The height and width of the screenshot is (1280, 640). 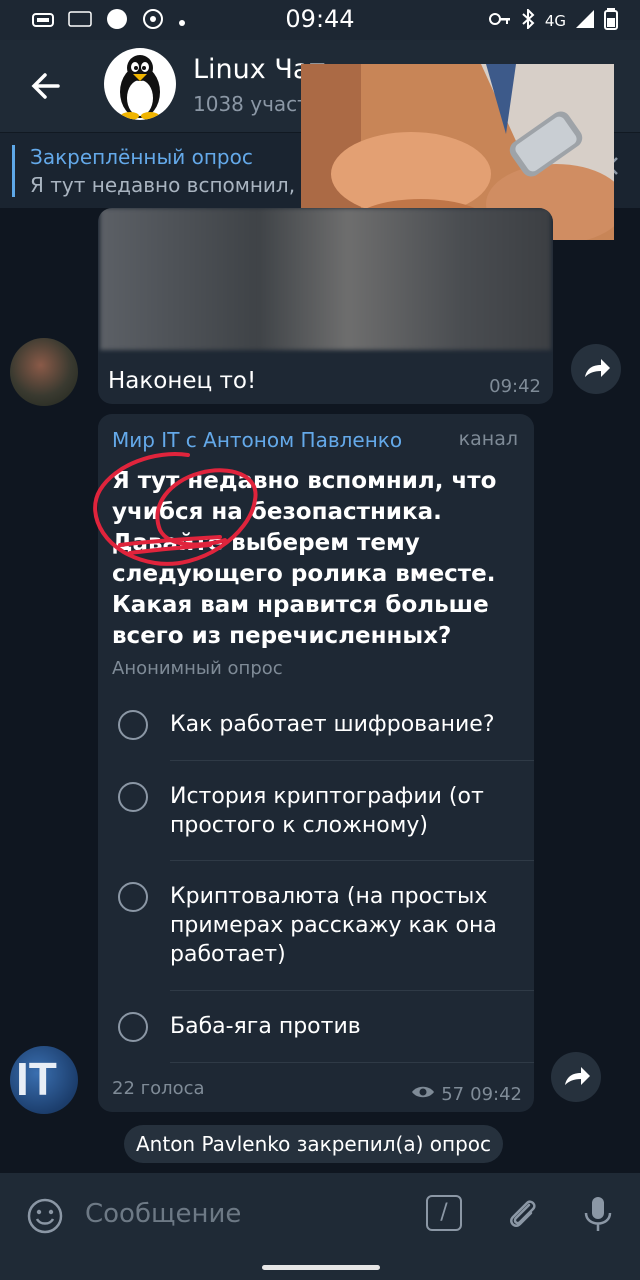 What do you see at coordinates (488, 439) in the screenshot?
I see `channel-badge: канал` at bounding box center [488, 439].